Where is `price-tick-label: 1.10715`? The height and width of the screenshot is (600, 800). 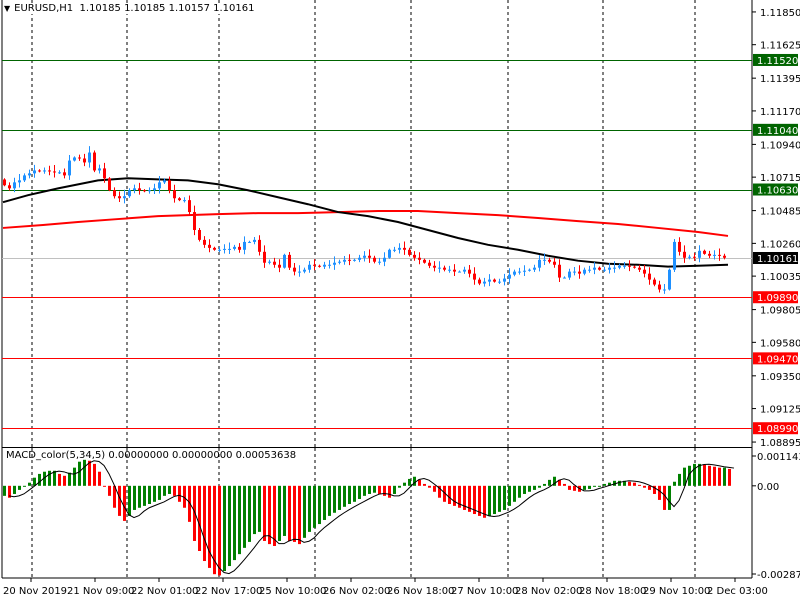 price-tick-label: 1.10715 is located at coordinates (780, 178).